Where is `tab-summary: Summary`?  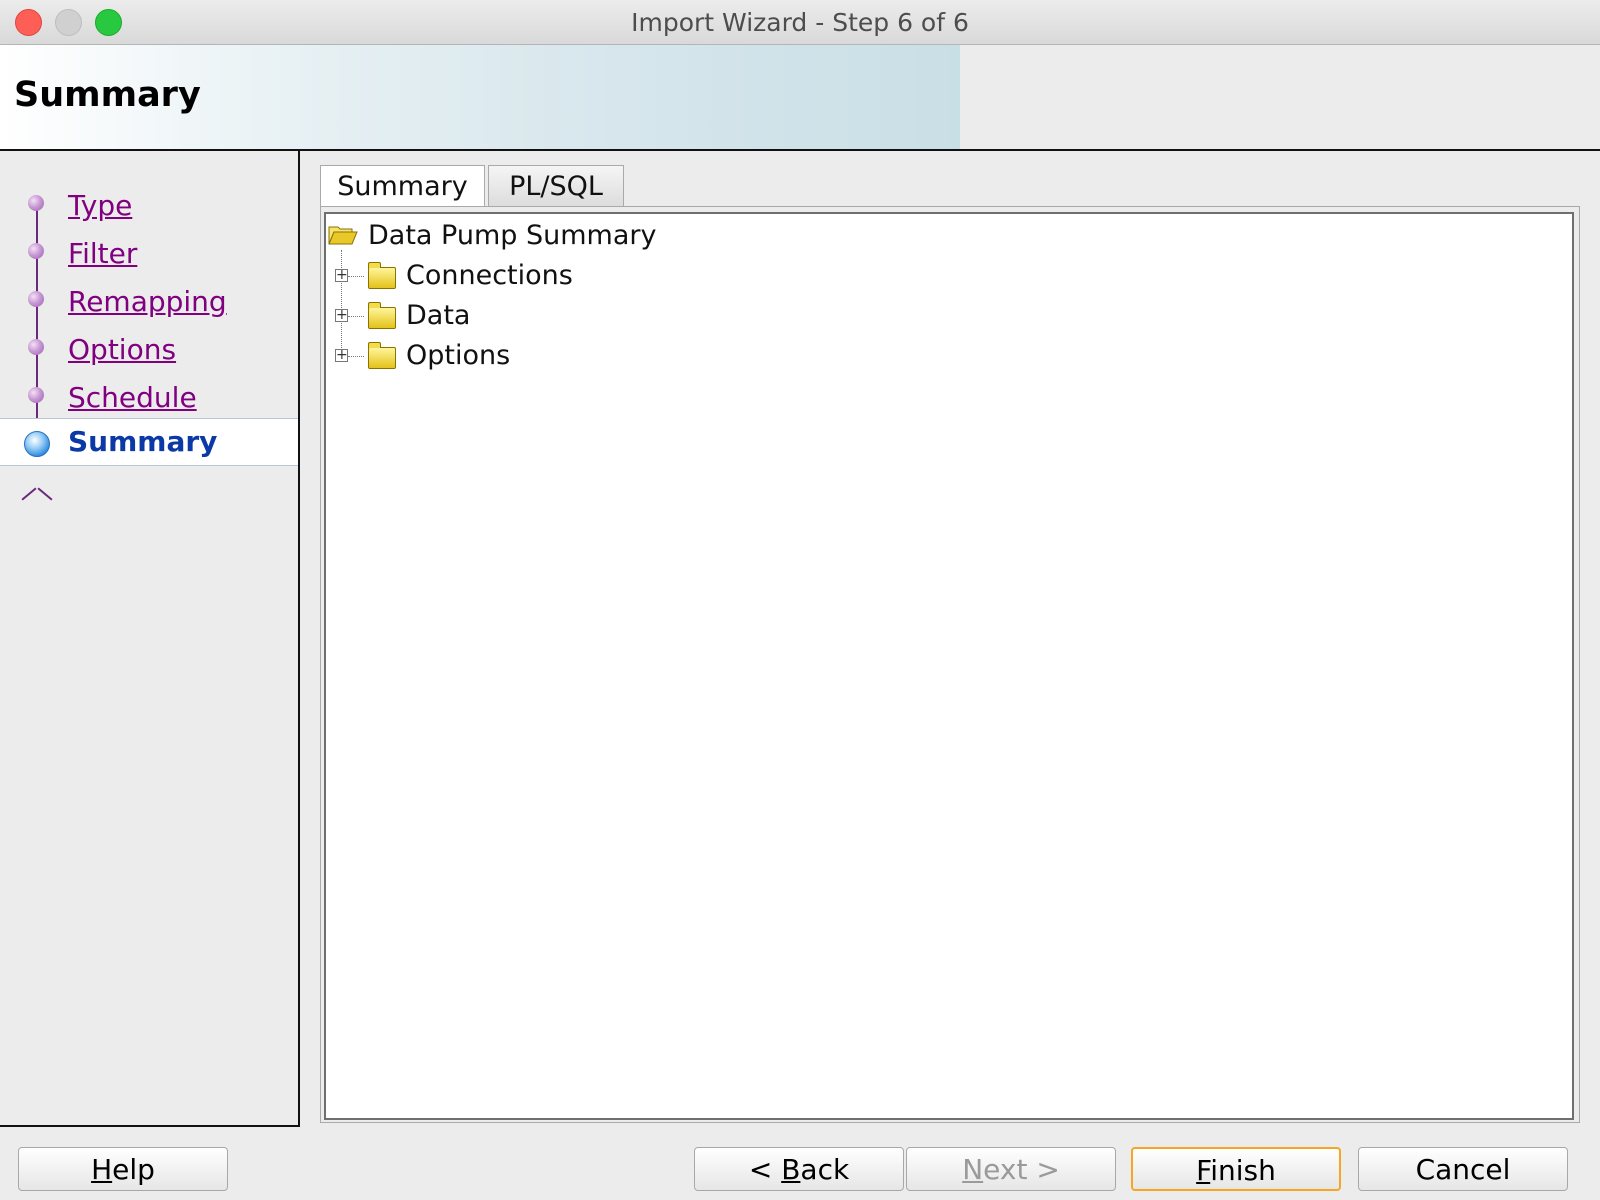 tab-summary: Summary is located at coordinates (402, 186).